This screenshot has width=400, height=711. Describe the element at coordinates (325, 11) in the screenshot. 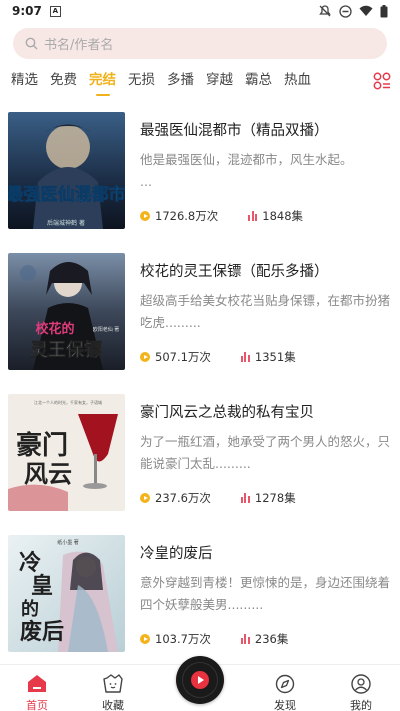

I see `mute-icon` at that location.